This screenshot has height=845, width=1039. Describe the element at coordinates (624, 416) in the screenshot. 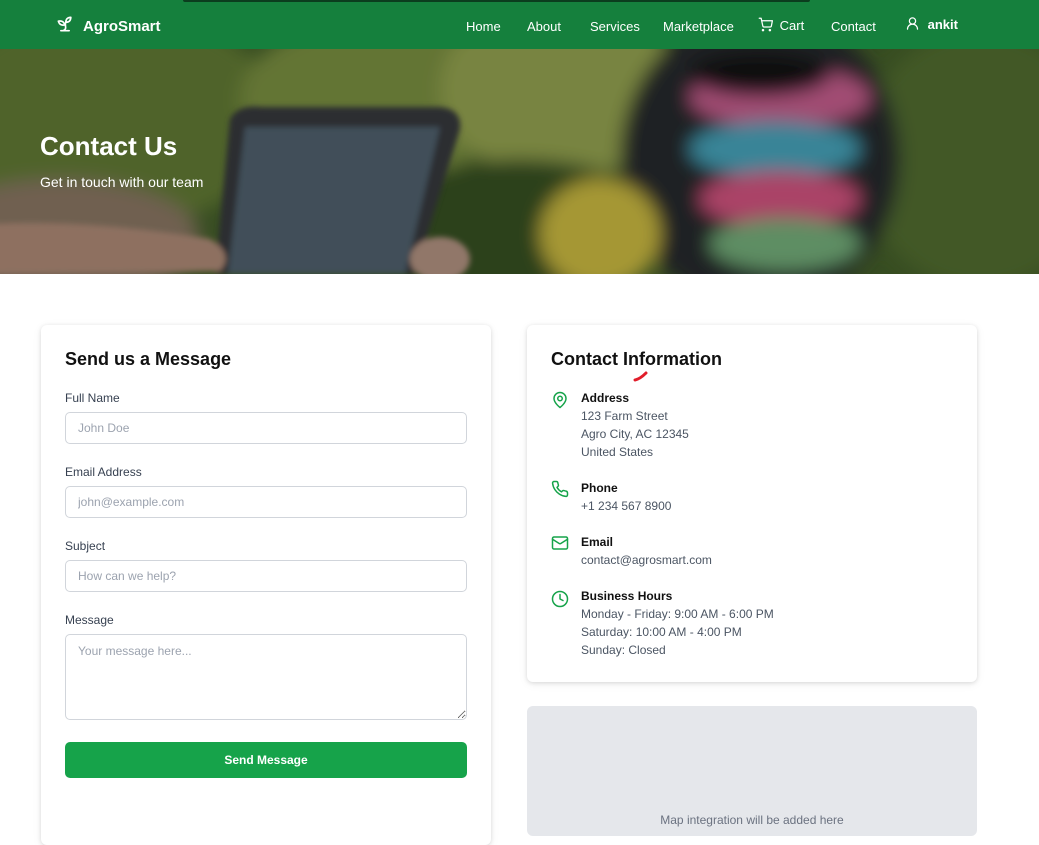

I see `address-line-1: 123 Farm Street` at that location.